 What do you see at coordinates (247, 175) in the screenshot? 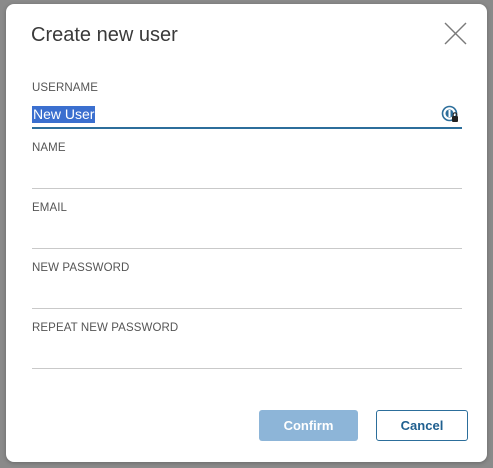
I see `name-input` at bounding box center [247, 175].